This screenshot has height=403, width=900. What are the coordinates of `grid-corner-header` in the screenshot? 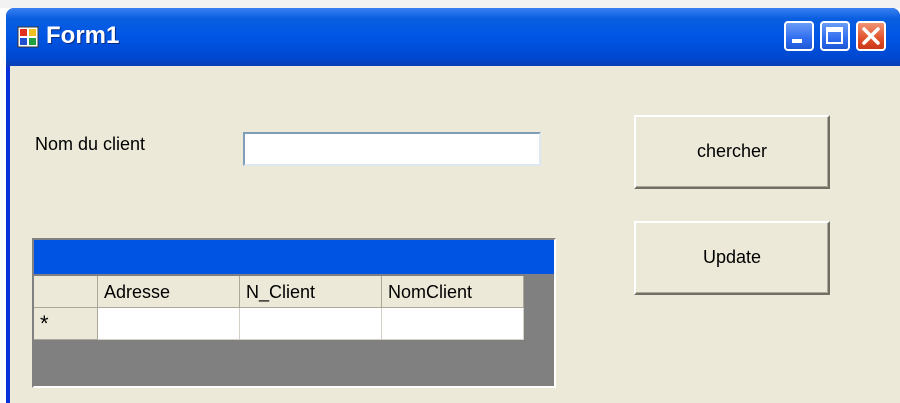 It's located at (66, 292).